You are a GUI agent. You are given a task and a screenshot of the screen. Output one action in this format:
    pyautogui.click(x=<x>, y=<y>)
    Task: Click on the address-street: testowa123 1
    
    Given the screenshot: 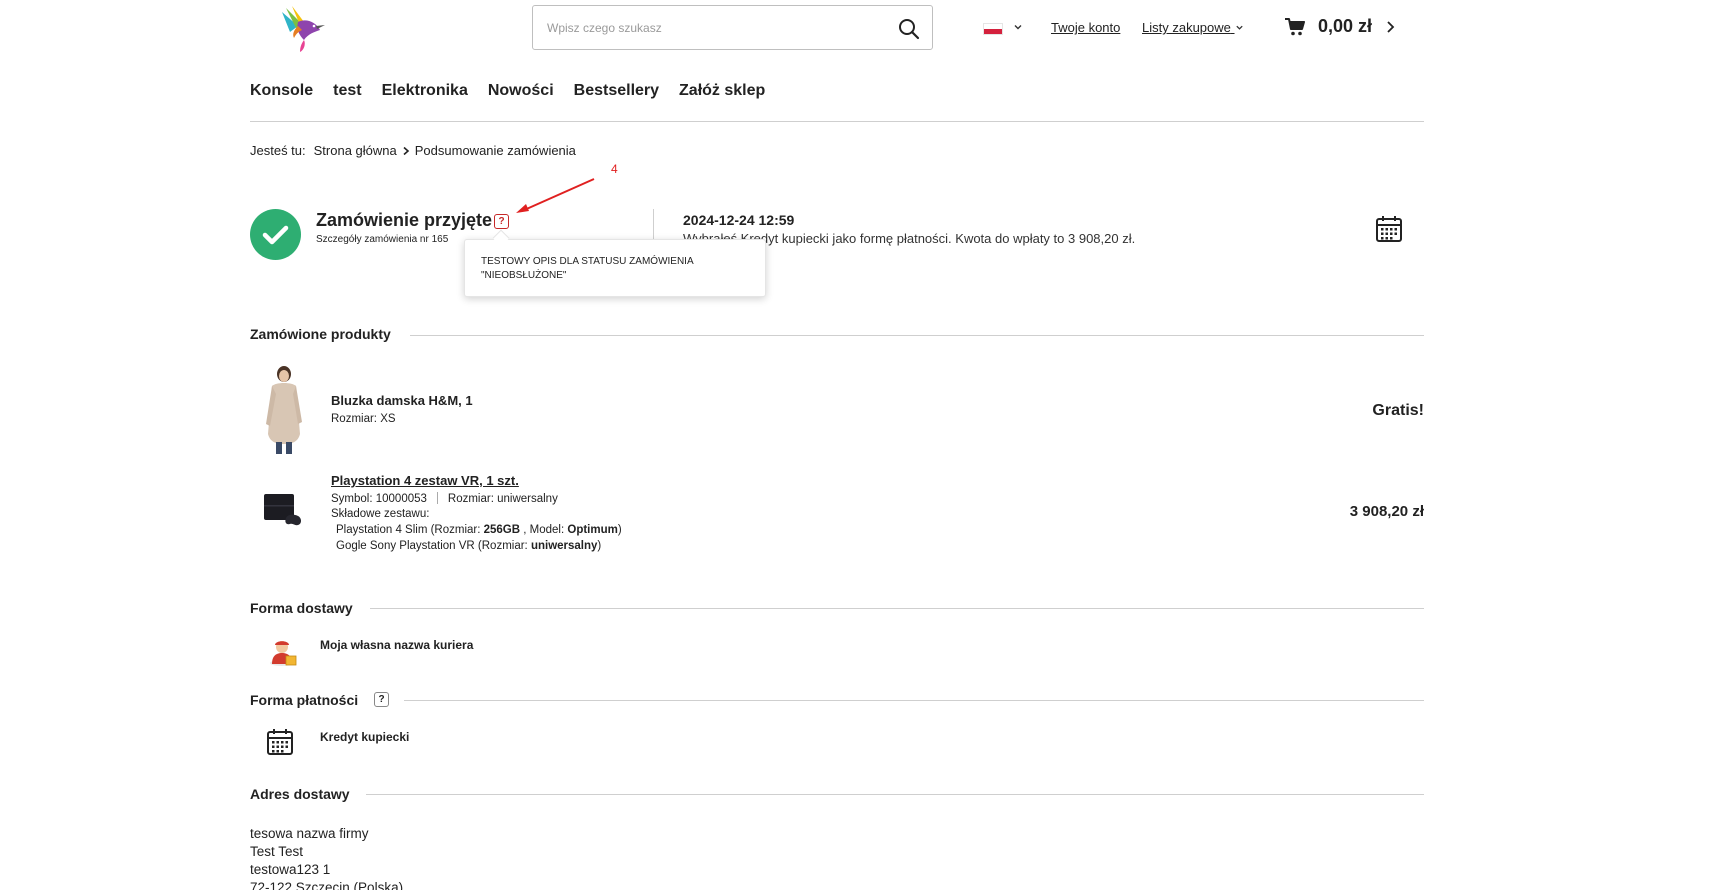 What is the action you would take?
    pyautogui.click(x=290, y=869)
    